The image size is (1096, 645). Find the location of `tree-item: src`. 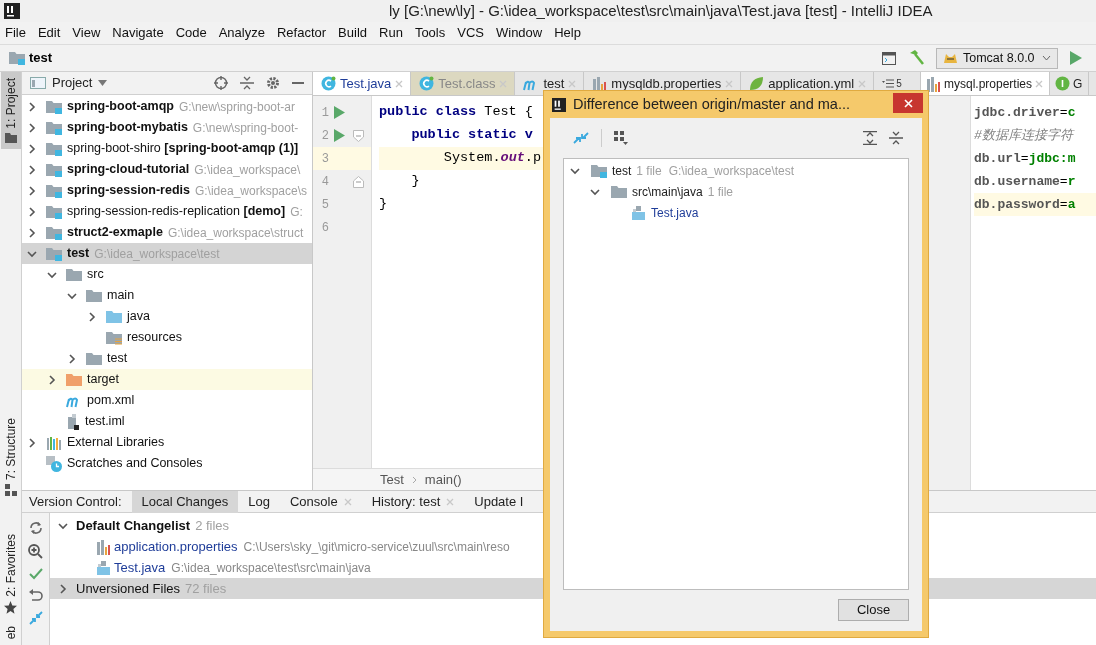

tree-item: src is located at coordinates (167, 274).